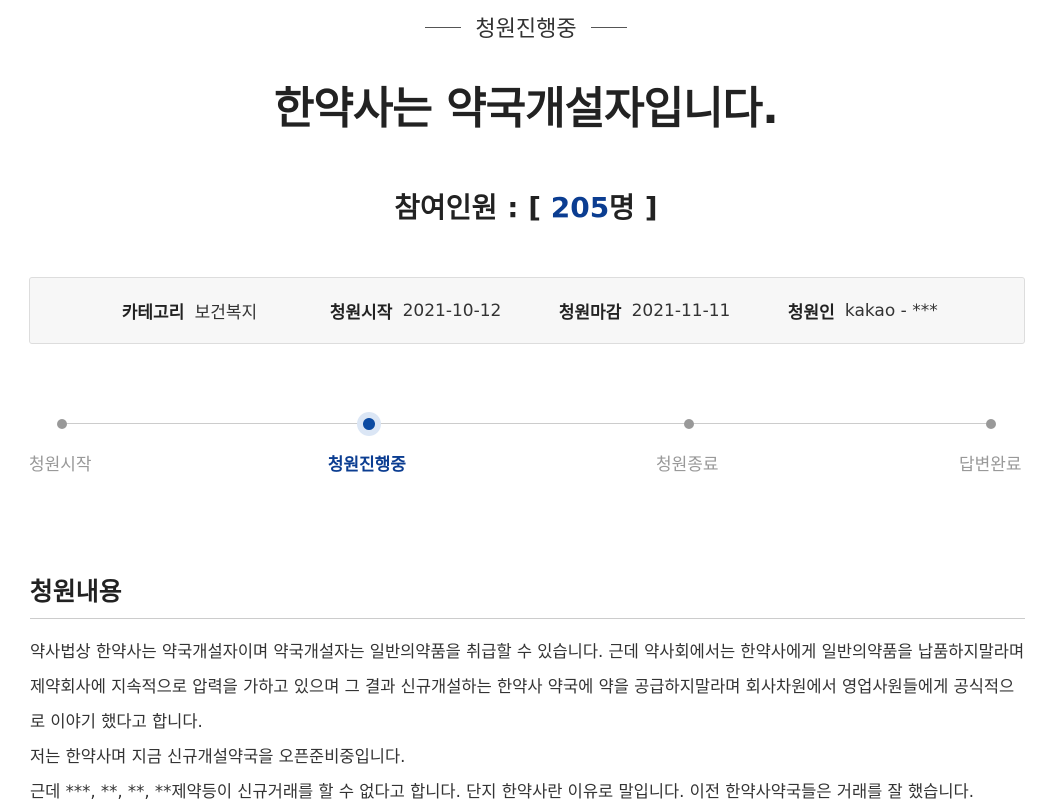  Describe the element at coordinates (443, 27) in the screenshot. I see `status-dash-left` at that location.